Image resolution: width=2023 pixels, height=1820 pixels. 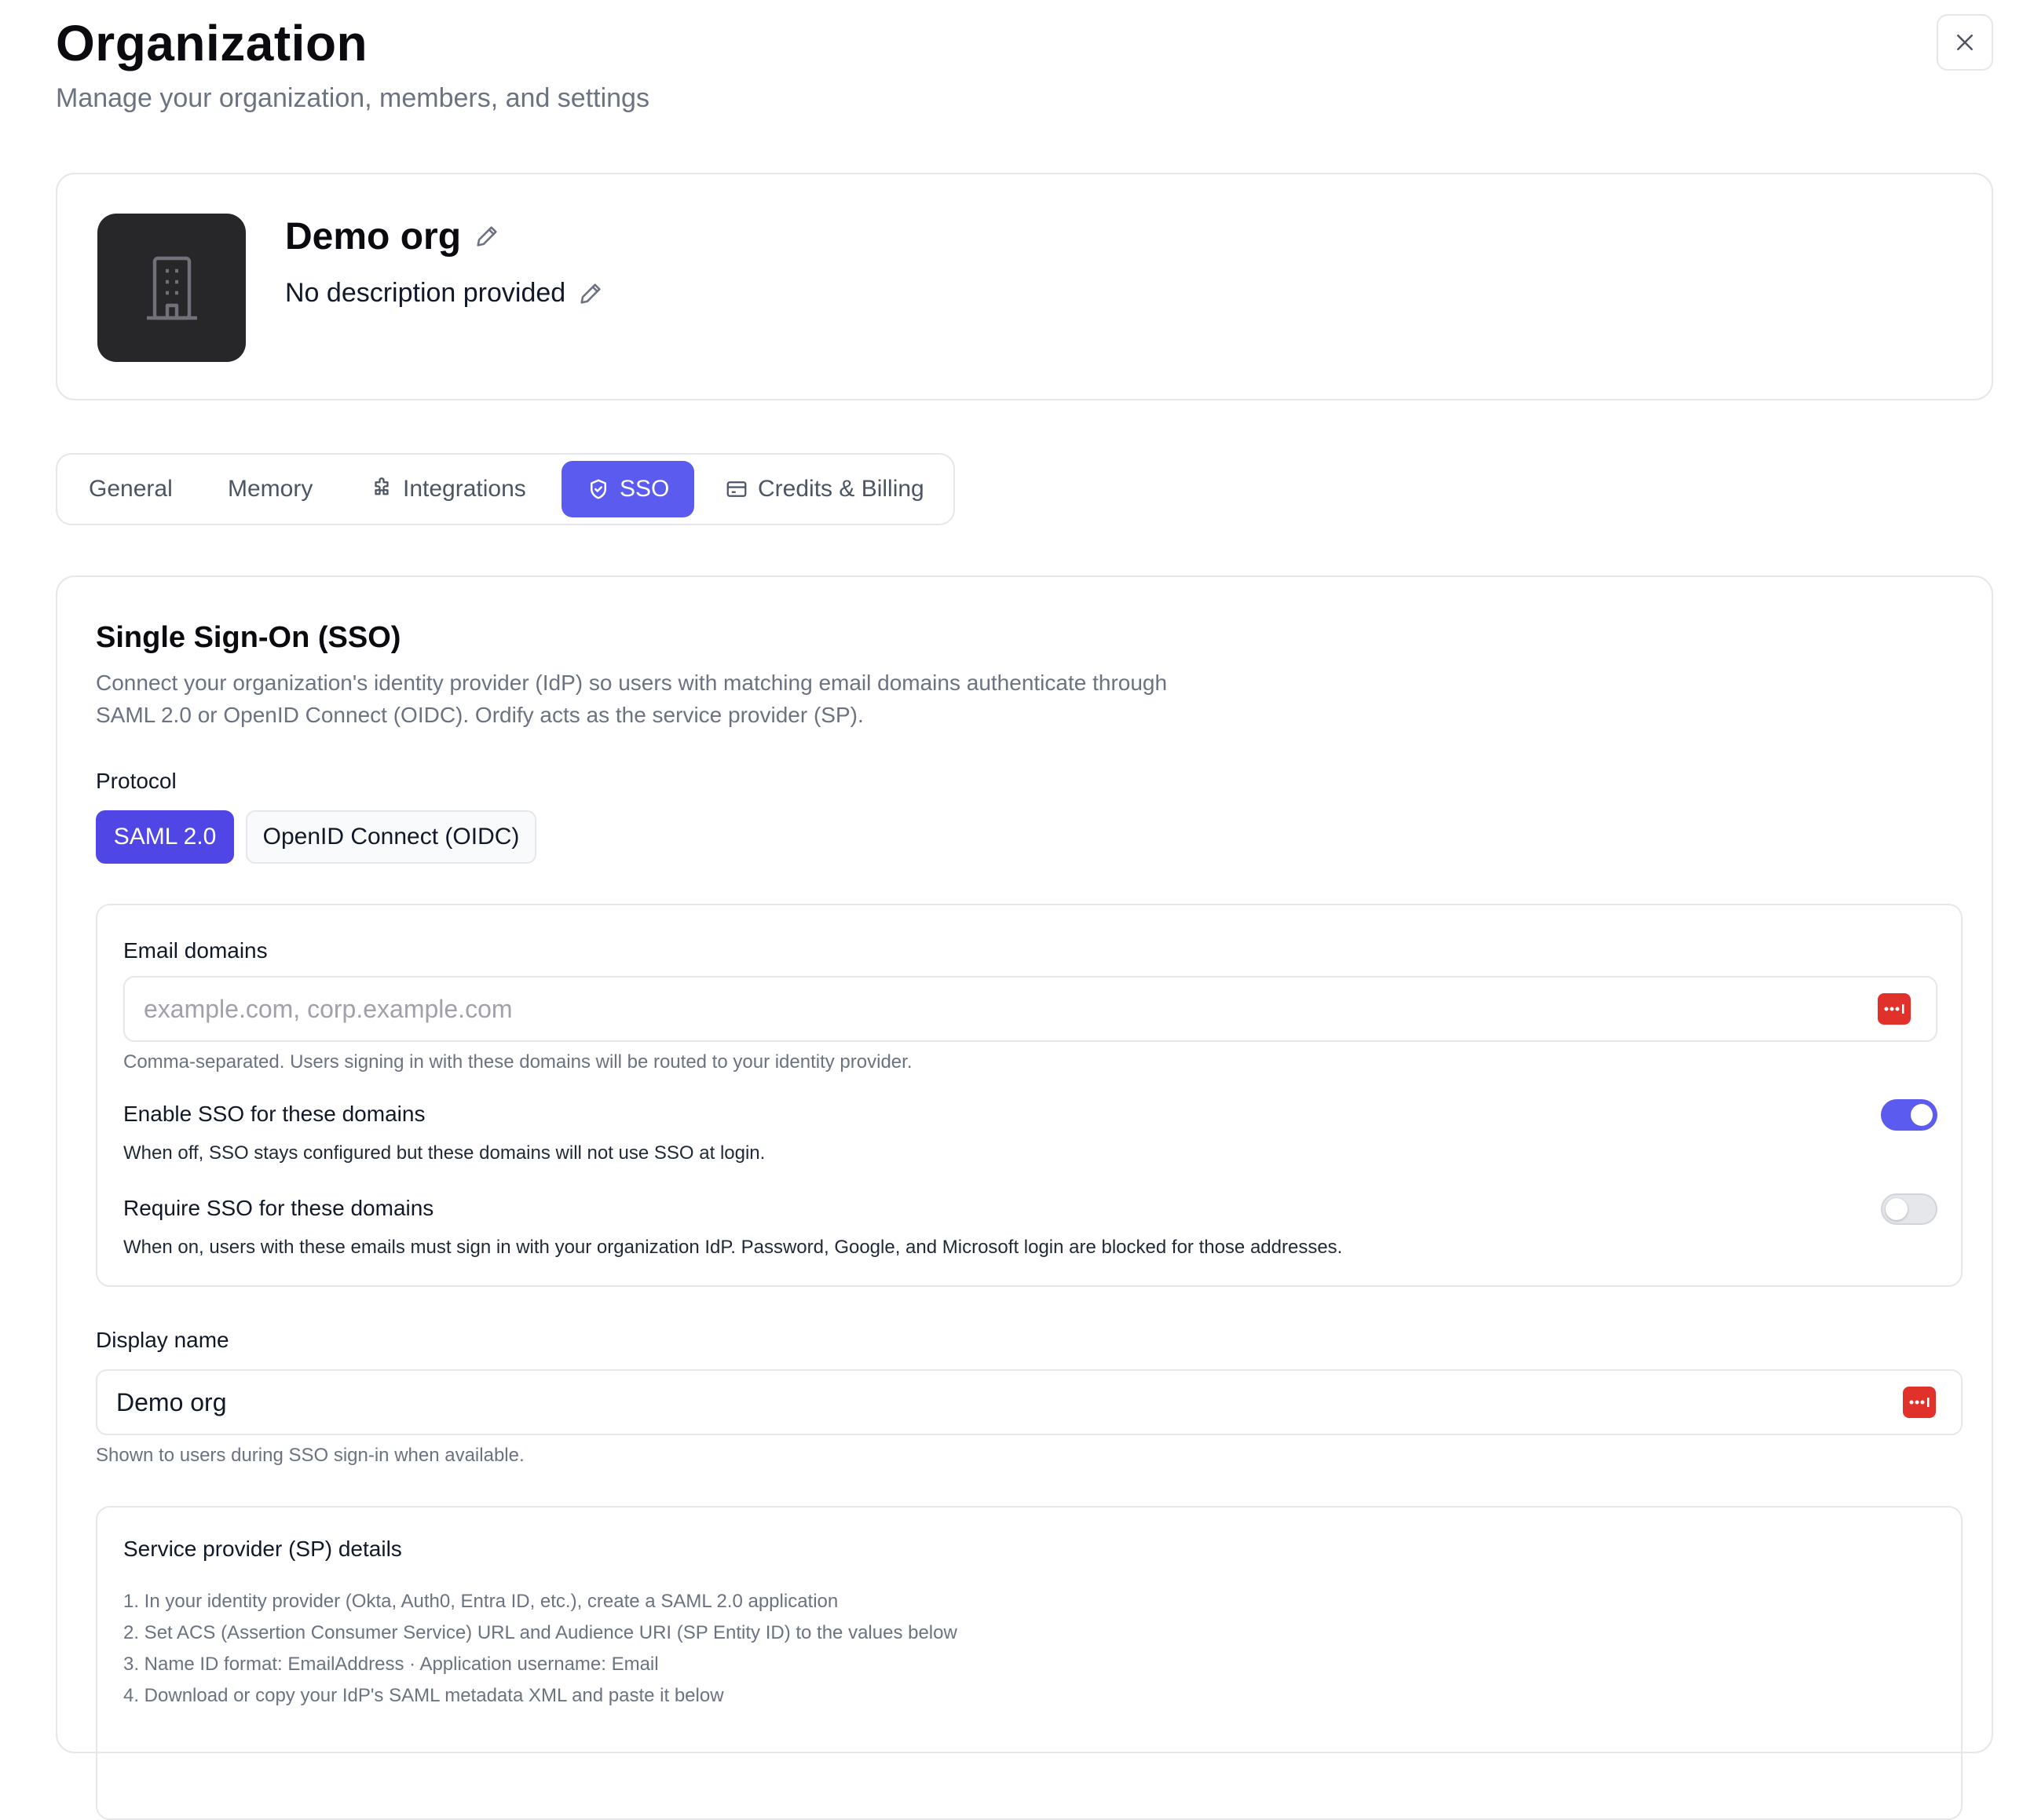 I want to click on edit-description-button, so click(x=590, y=295).